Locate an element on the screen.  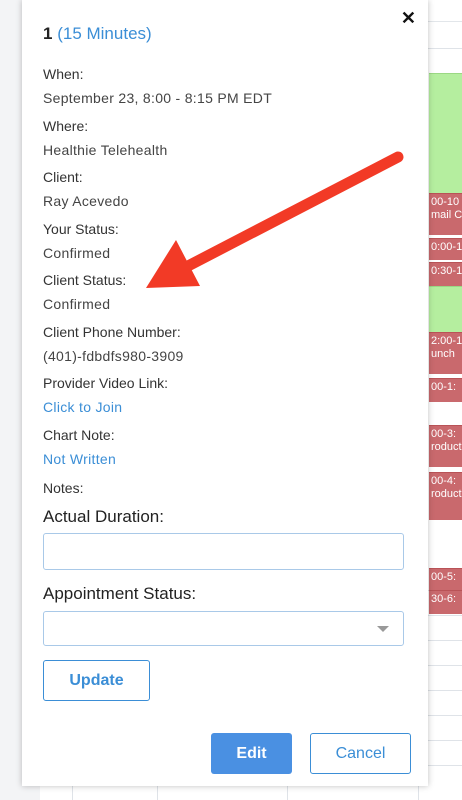
calendar-event: 2:00-1 unch is located at coordinates (445, 353).